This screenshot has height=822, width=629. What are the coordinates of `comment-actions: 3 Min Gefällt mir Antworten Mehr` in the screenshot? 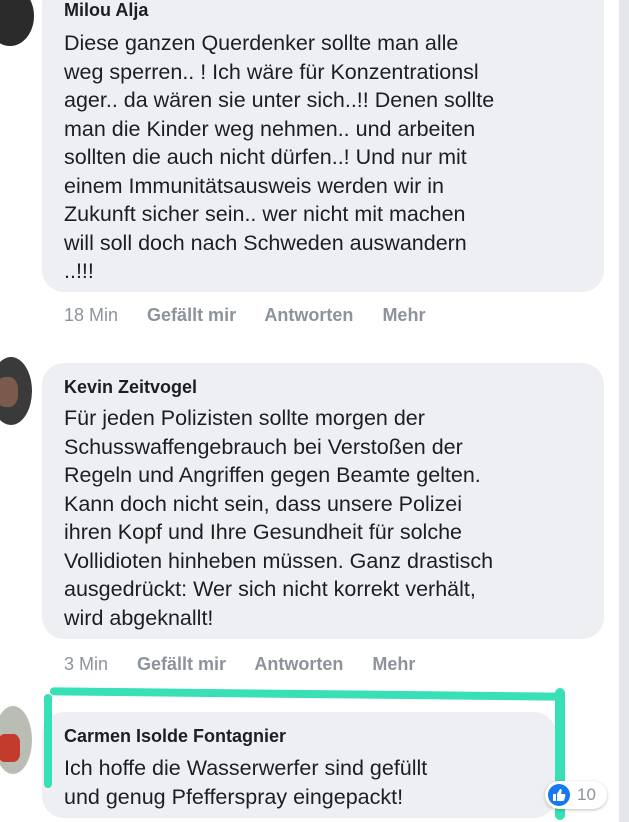 It's located at (251, 664).